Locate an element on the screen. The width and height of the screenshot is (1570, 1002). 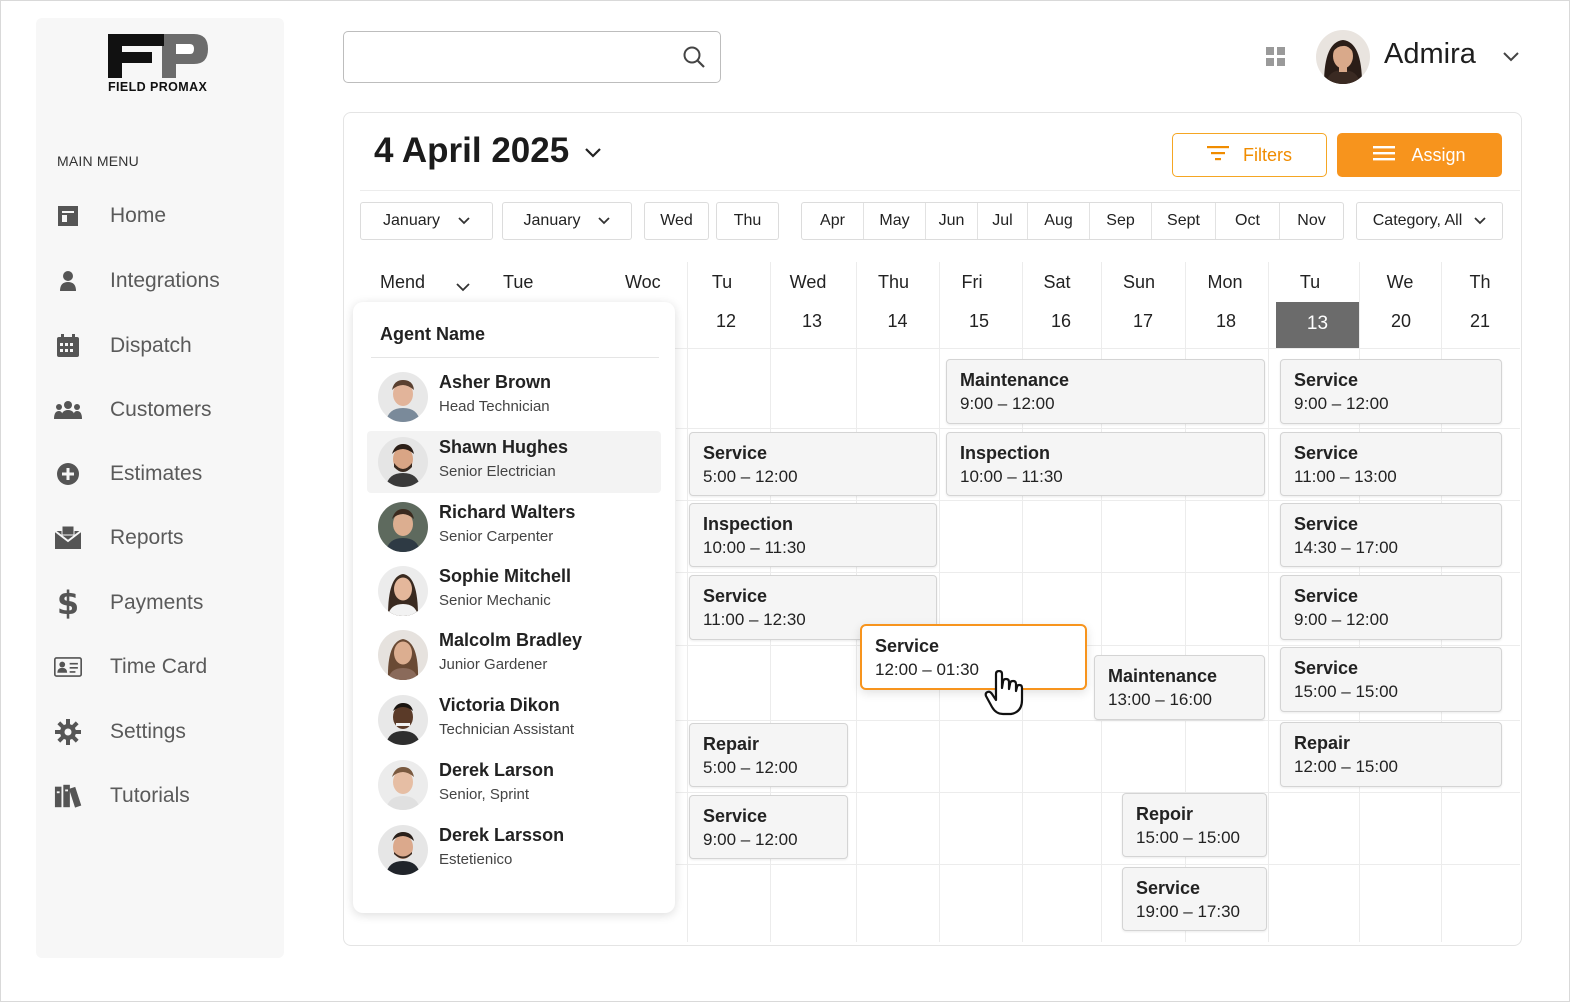
agent-role: Technician Assistant is located at coordinates (507, 729).